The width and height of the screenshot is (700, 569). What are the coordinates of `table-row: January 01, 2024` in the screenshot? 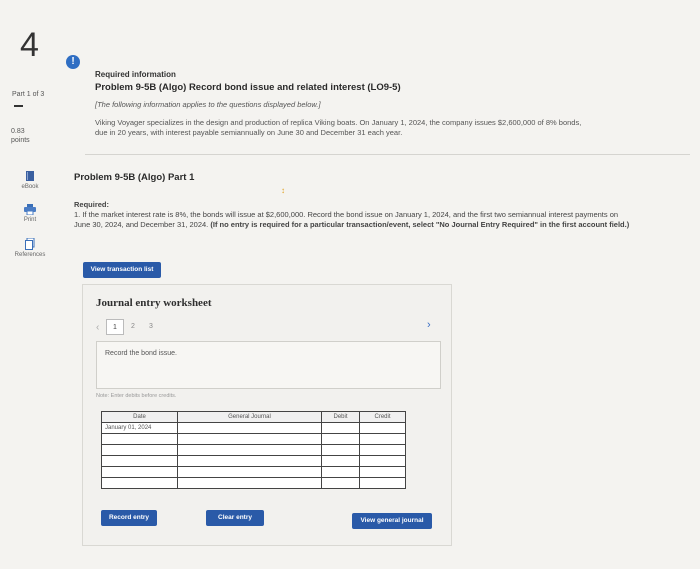 It's located at (253, 428).